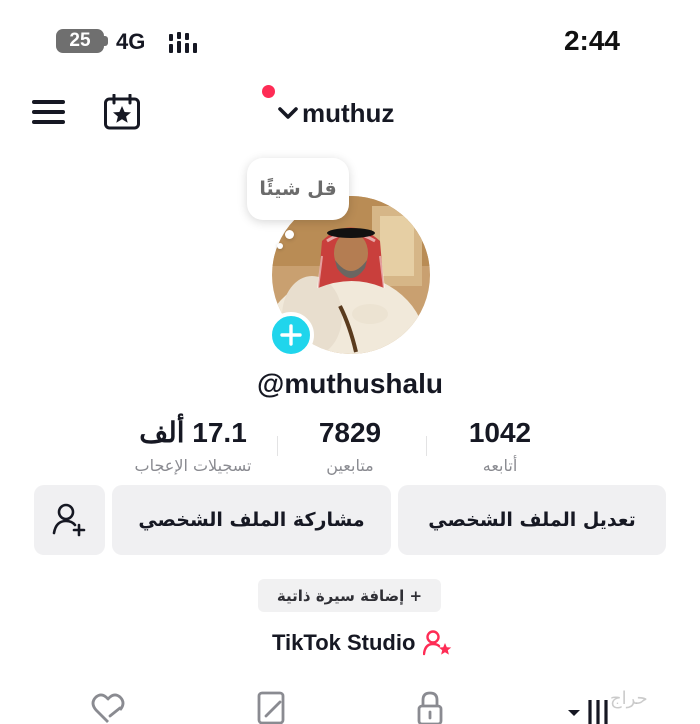 The image size is (700, 724). Describe the element at coordinates (108, 707) in the screenshot. I see `liked-icon` at that location.